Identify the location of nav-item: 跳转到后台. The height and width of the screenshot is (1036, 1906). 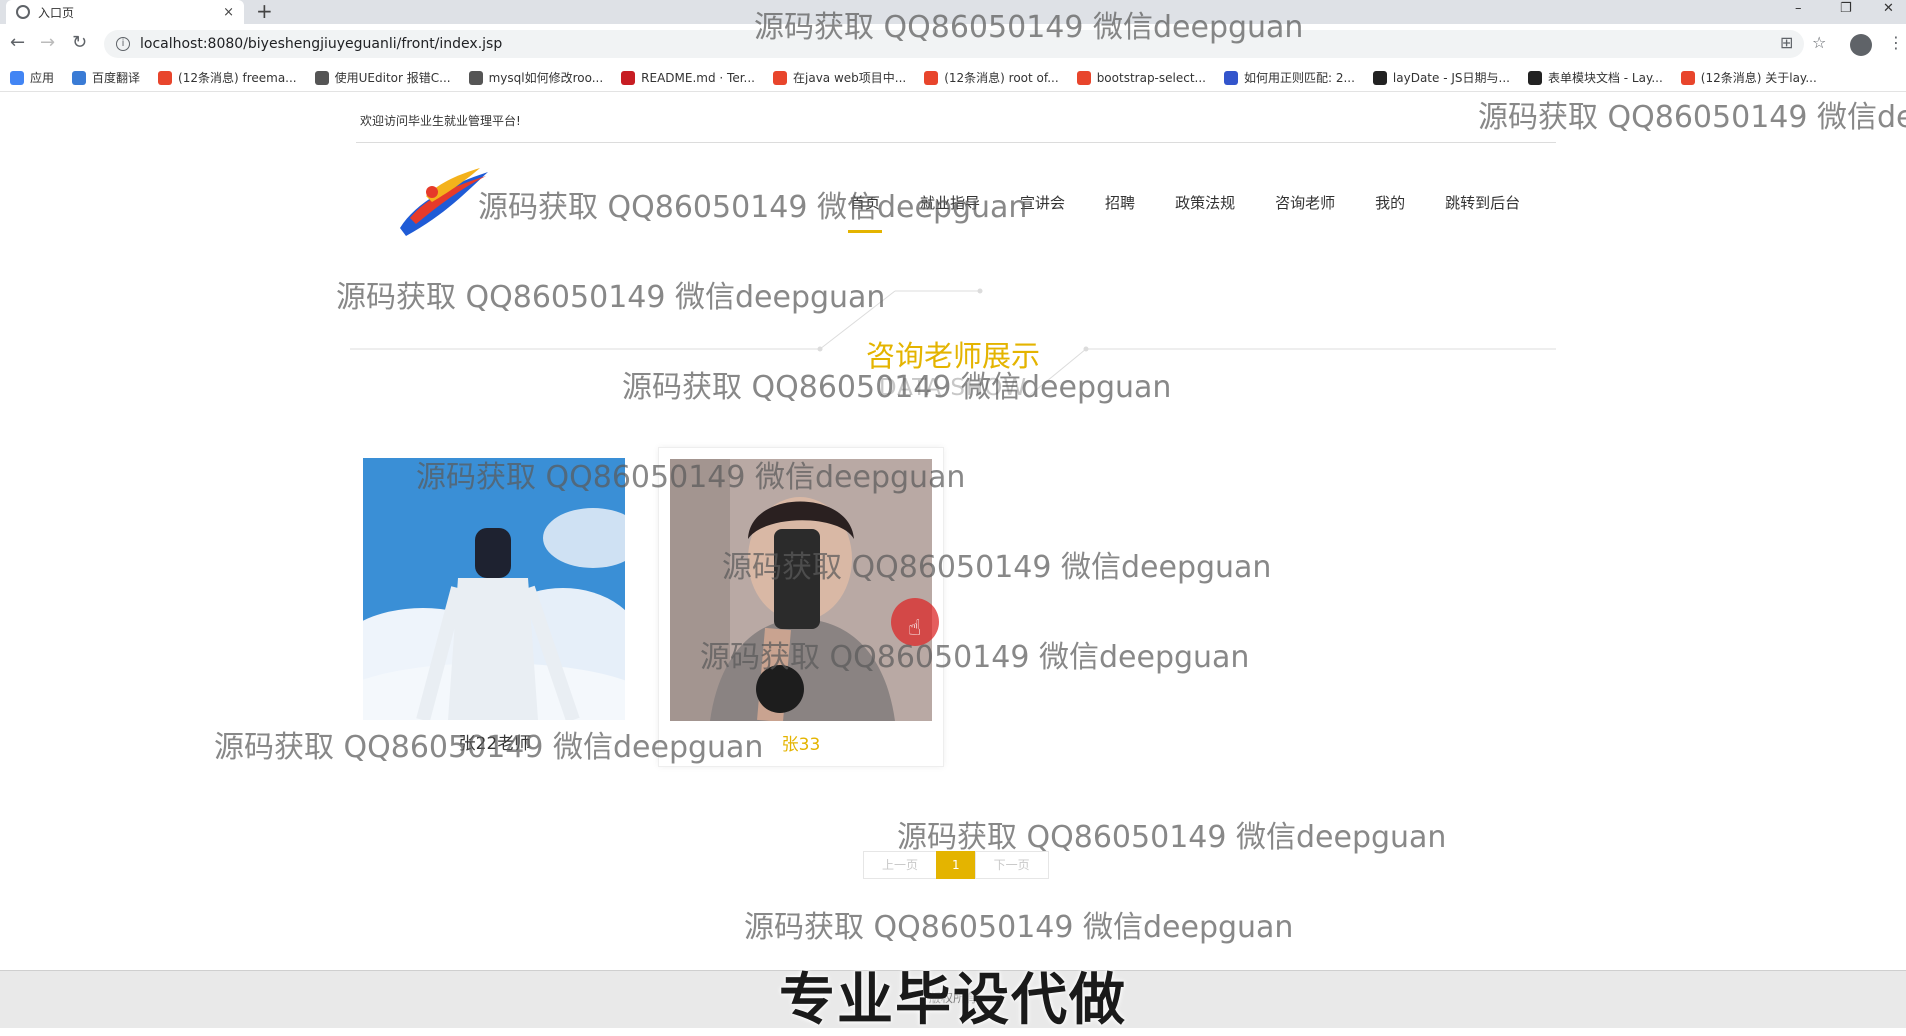
(1482, 202).